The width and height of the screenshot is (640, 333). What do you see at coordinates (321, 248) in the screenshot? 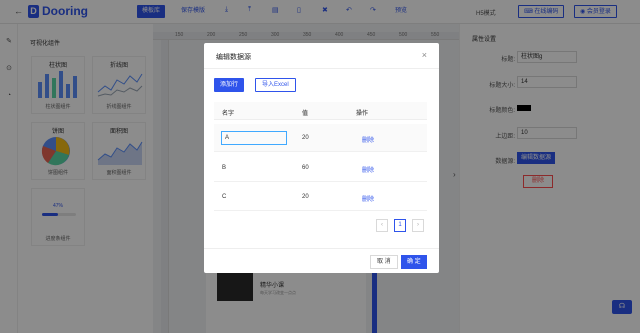
I see `modal-footer-divider` at bounding box center [321, 248].